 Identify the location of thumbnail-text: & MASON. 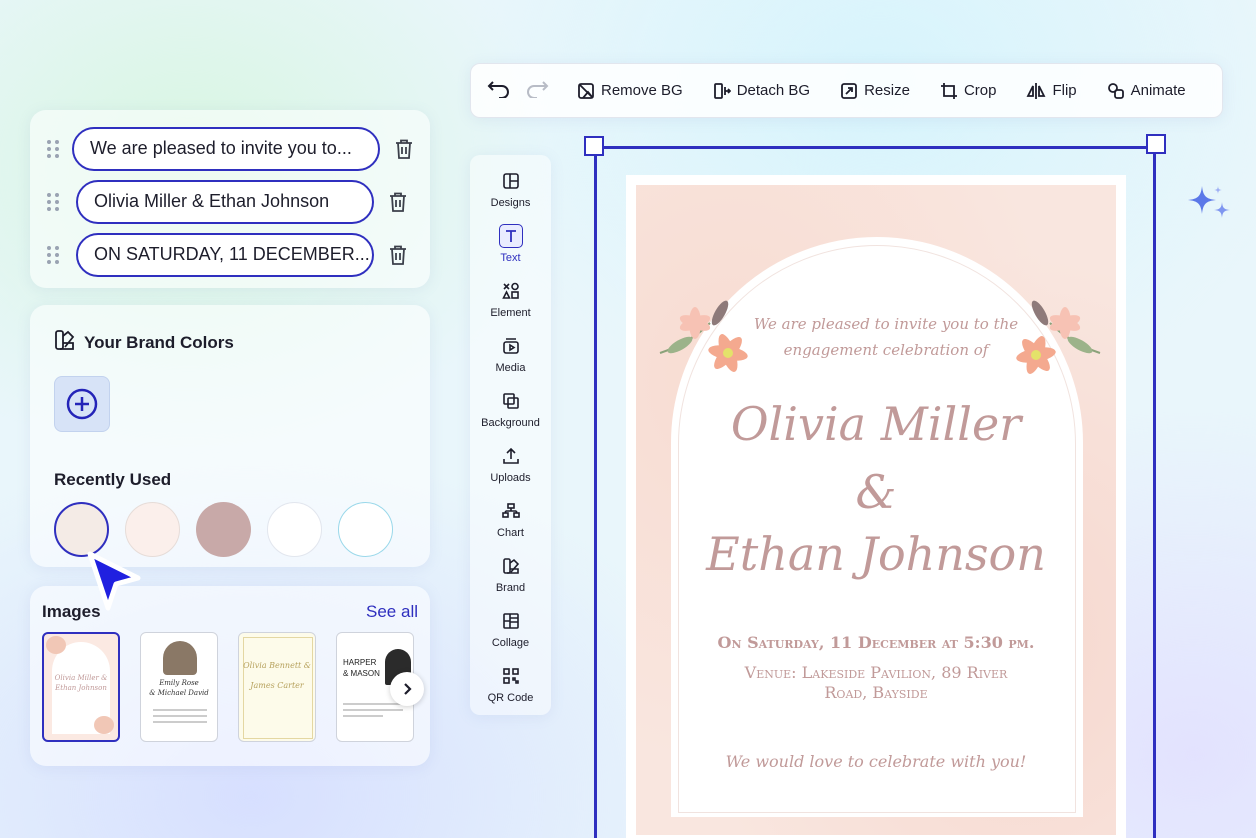
(361, 673).